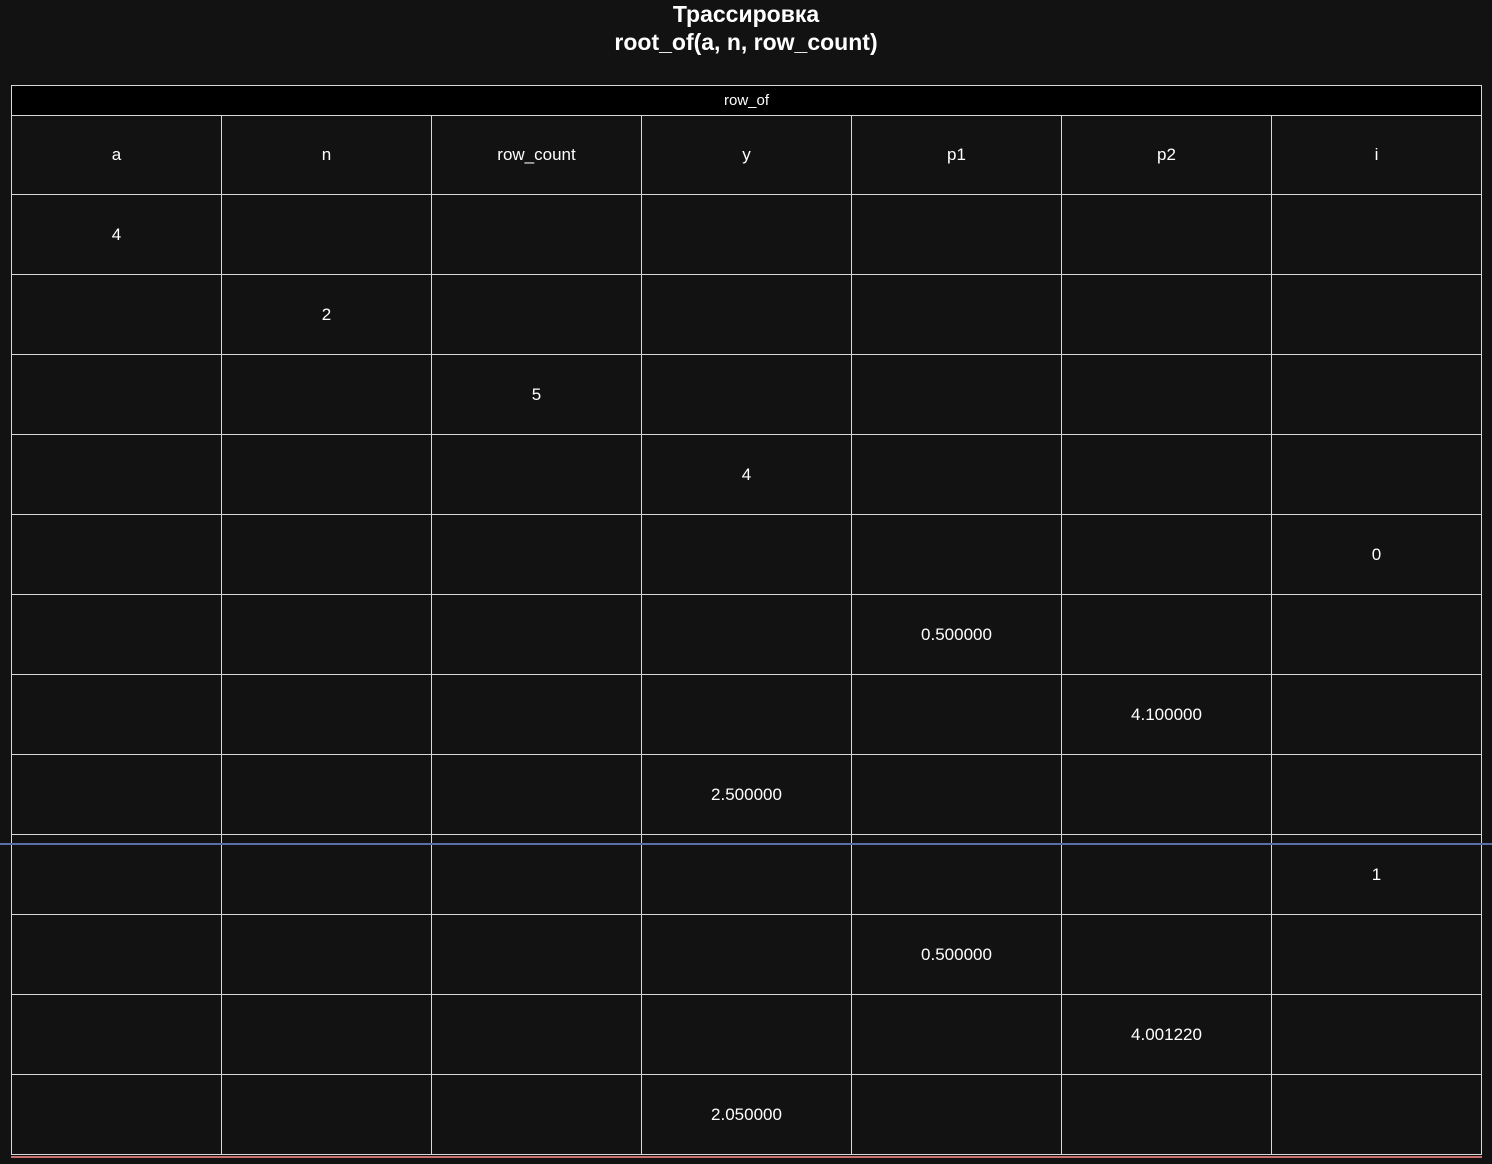 This screenshot has height=1164, width=1492. What do you see at coordinates (1376, 155) in the screenshot?
I see `column-header-i: i` at bounding box center [1376, 155].